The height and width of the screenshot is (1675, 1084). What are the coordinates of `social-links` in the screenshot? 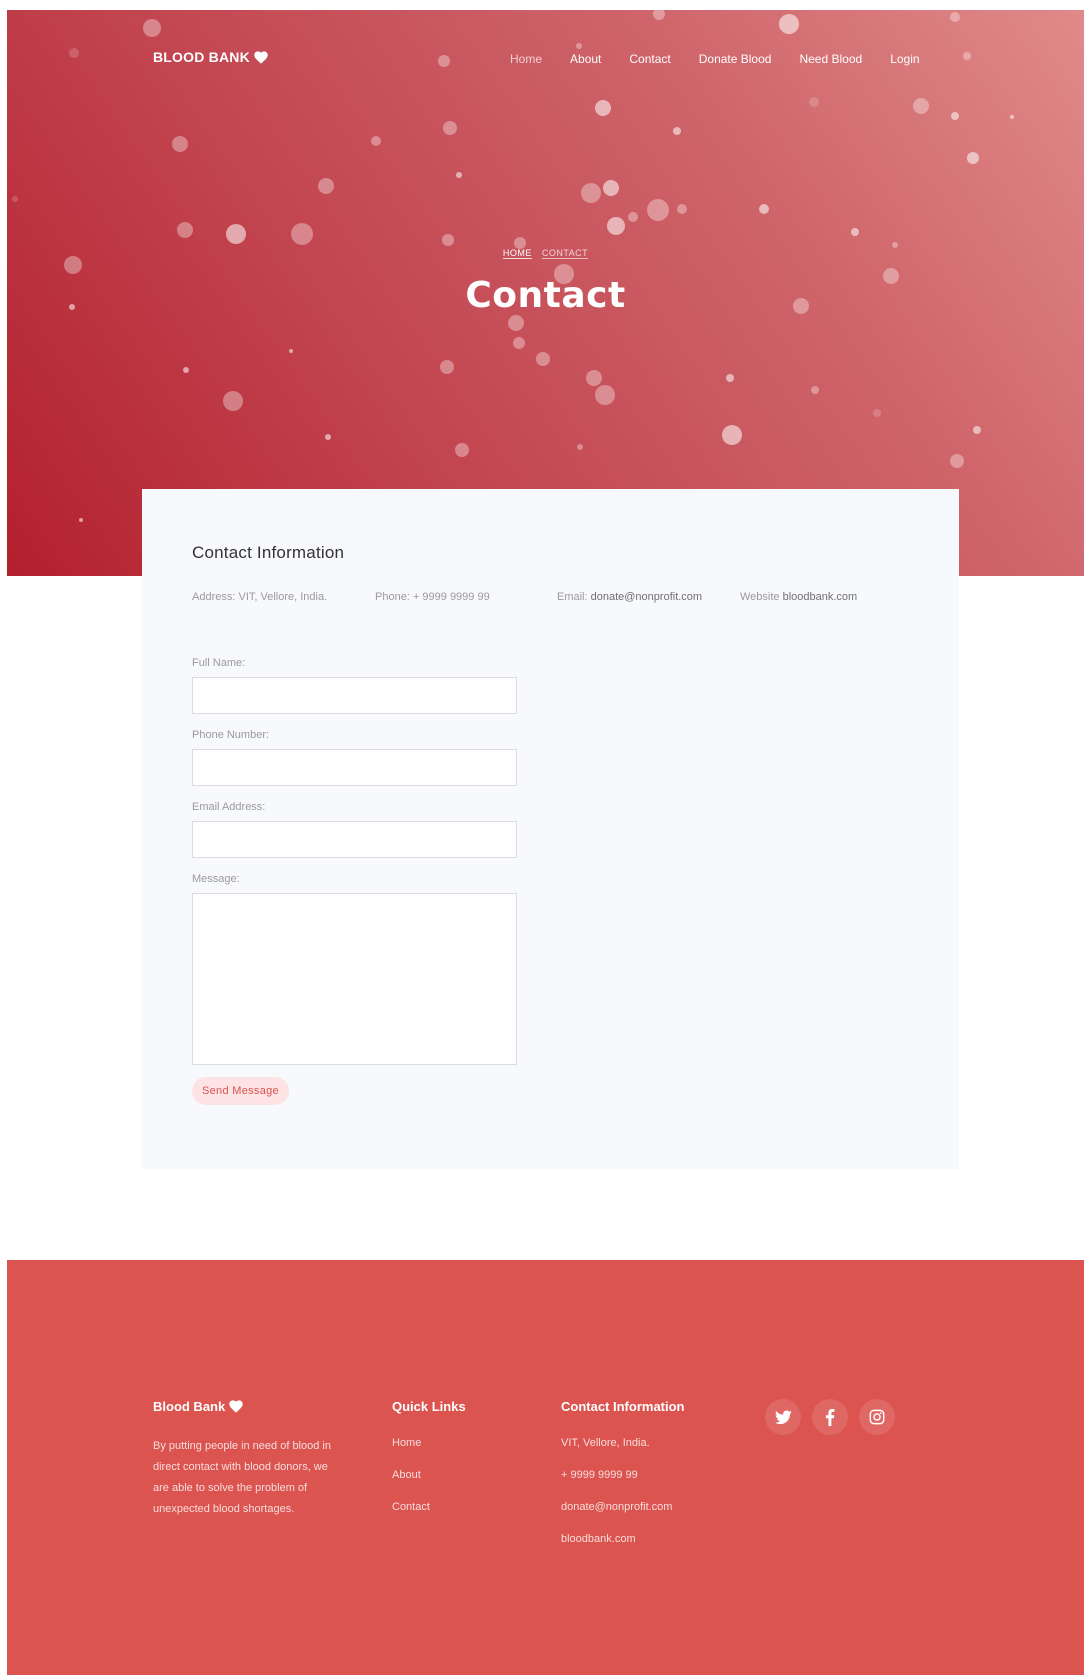 It's located at (830, 1417).